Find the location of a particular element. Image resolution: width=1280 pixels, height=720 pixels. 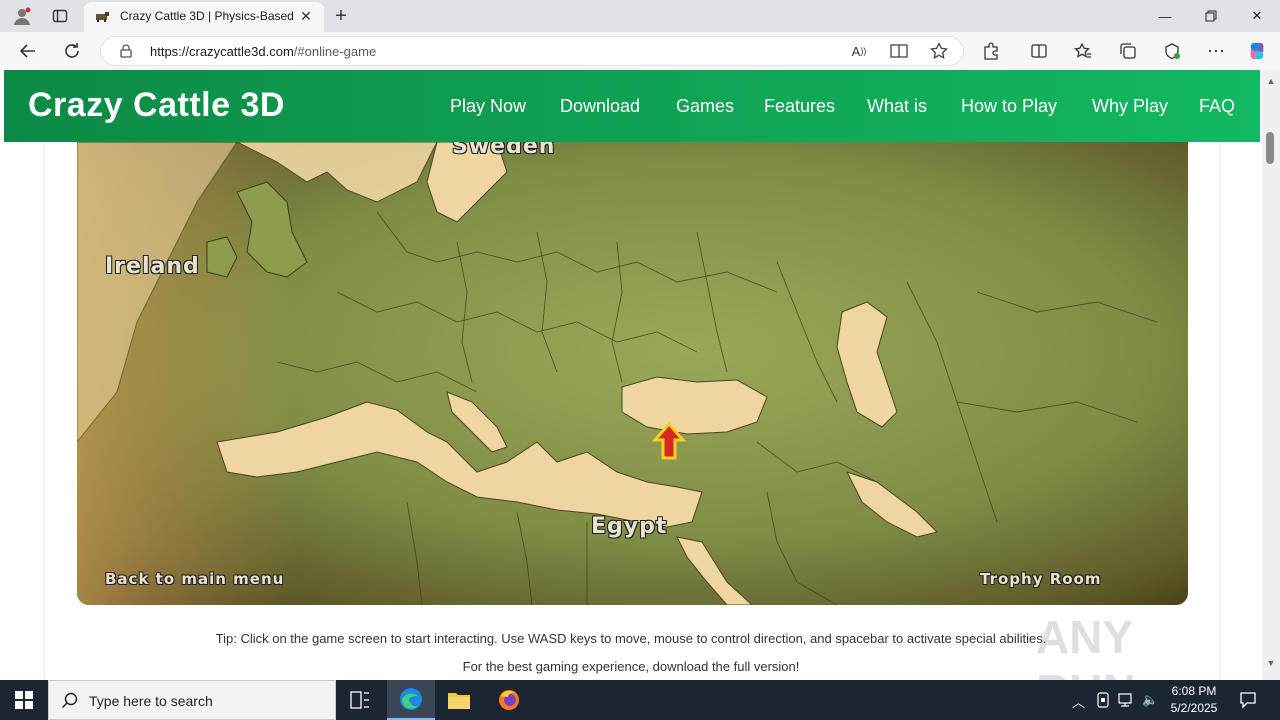

map-label-sweden: Sweden is located at coordinates (503, 150).